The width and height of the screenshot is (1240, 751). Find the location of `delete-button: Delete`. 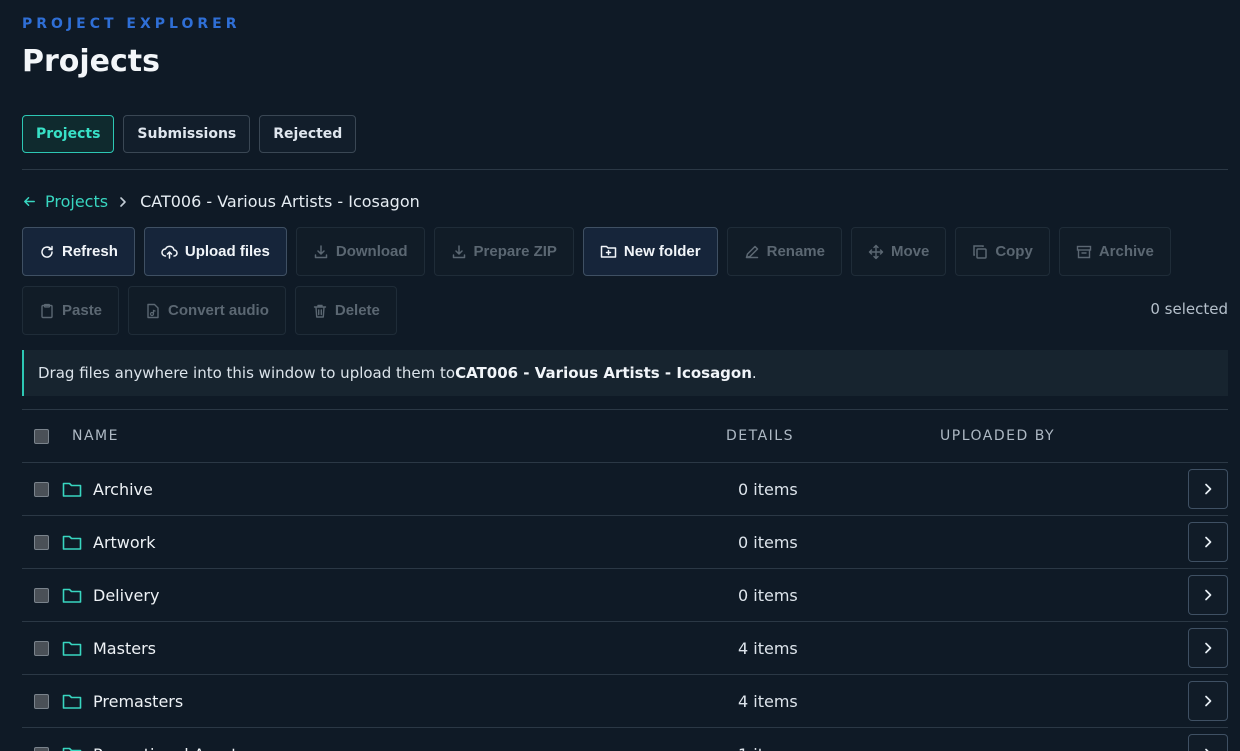

delete-button: Delete is located at coordinates (345, 310).